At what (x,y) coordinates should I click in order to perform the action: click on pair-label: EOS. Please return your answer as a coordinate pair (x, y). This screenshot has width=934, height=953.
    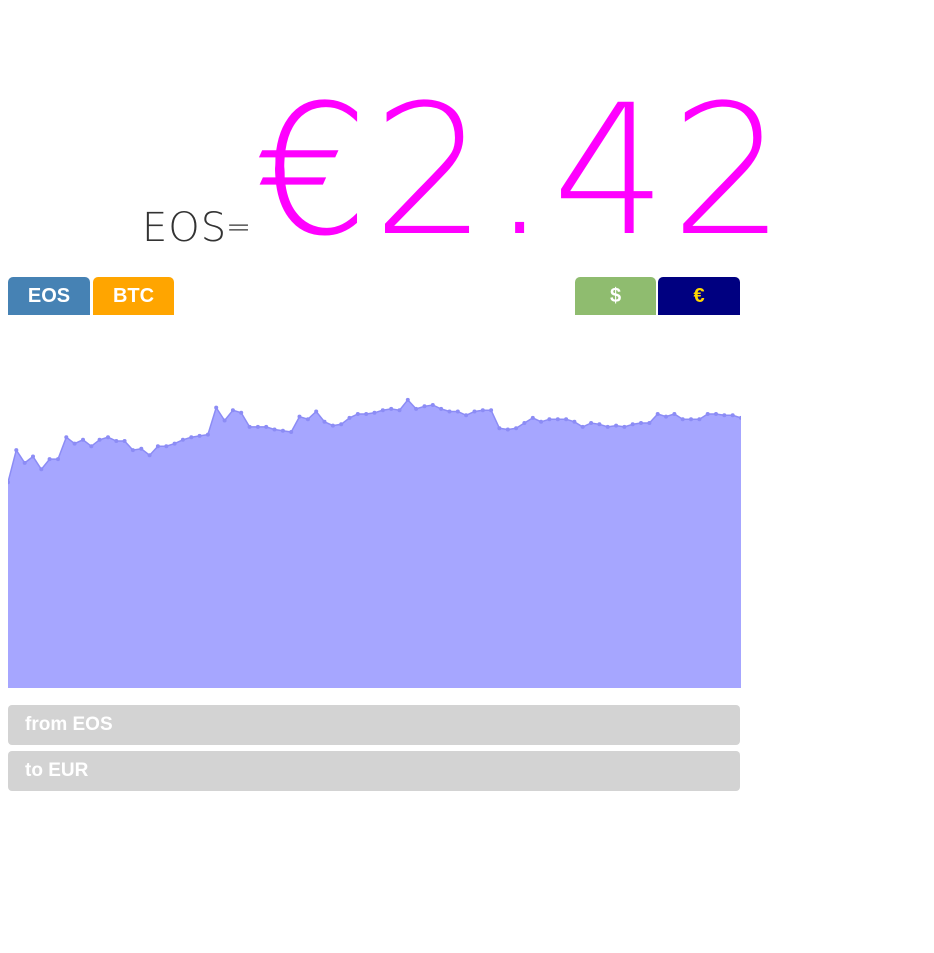
    Looking at the image, I should click on (185, 228).